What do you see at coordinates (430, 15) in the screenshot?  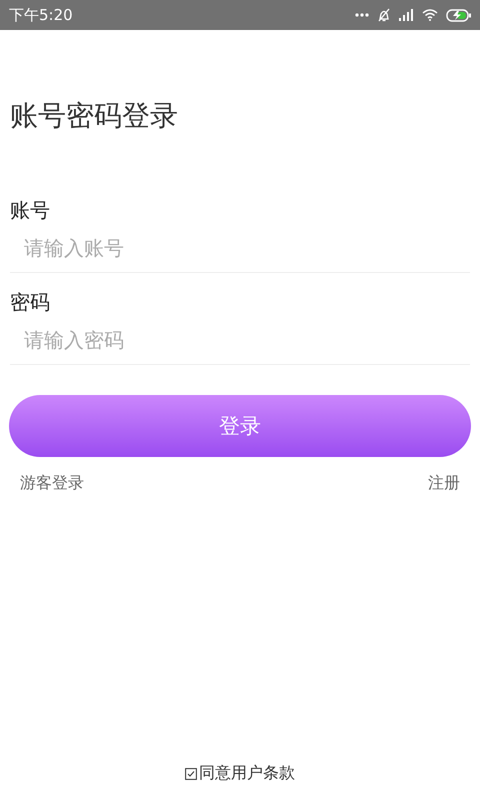 I see `wifi-icon` at bounding box center [430, 15].